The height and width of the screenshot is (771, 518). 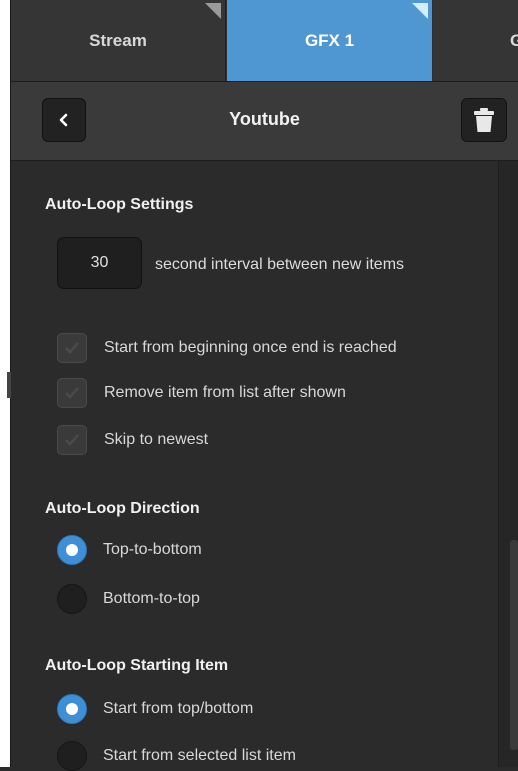 I want to click on checkbox-remove-after-shown: Remove item from list after shown, so click(x=201, y=393).